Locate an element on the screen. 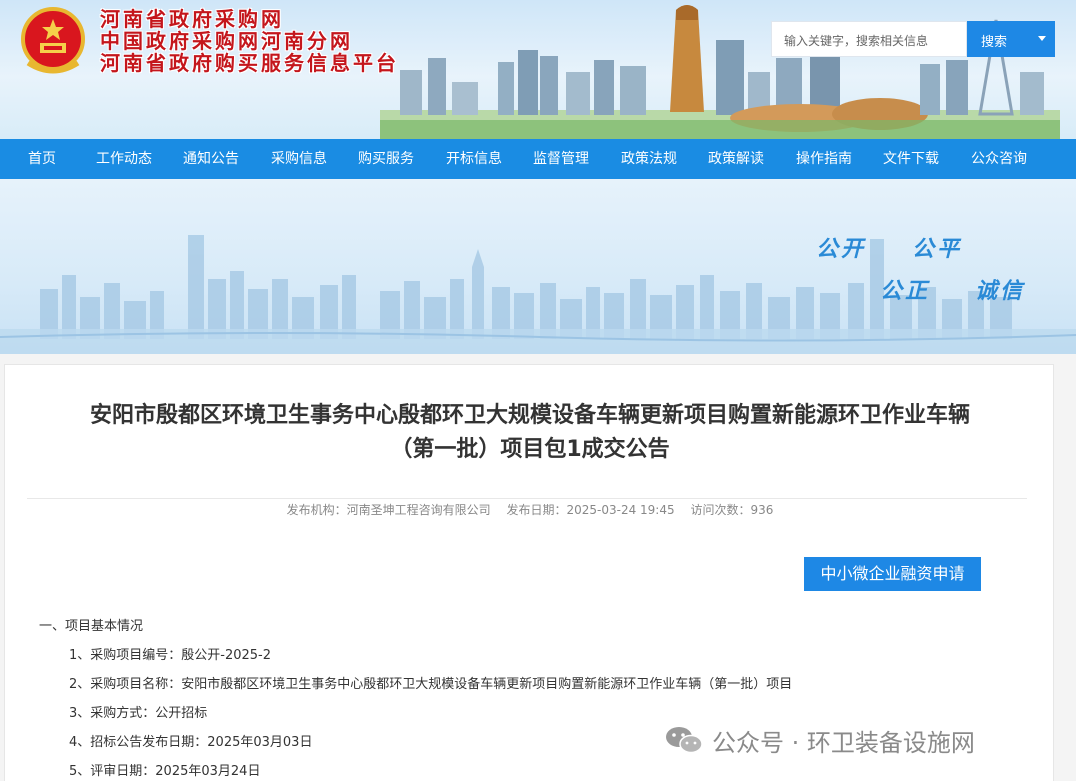 This screenshot has width=1076, height=781. nav-item-purchase-services: 购买服务 is located at coordinates (386, 159).